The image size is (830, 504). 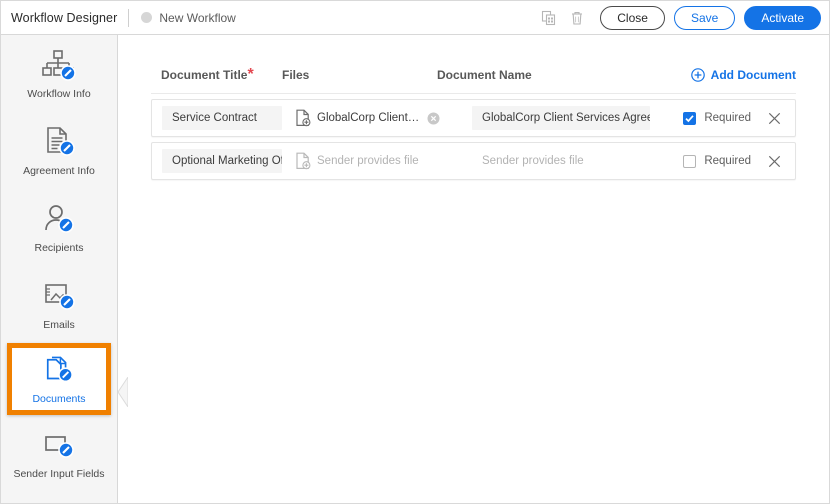 I want to click on activate-button: Activate, so click(x=782, y=17).